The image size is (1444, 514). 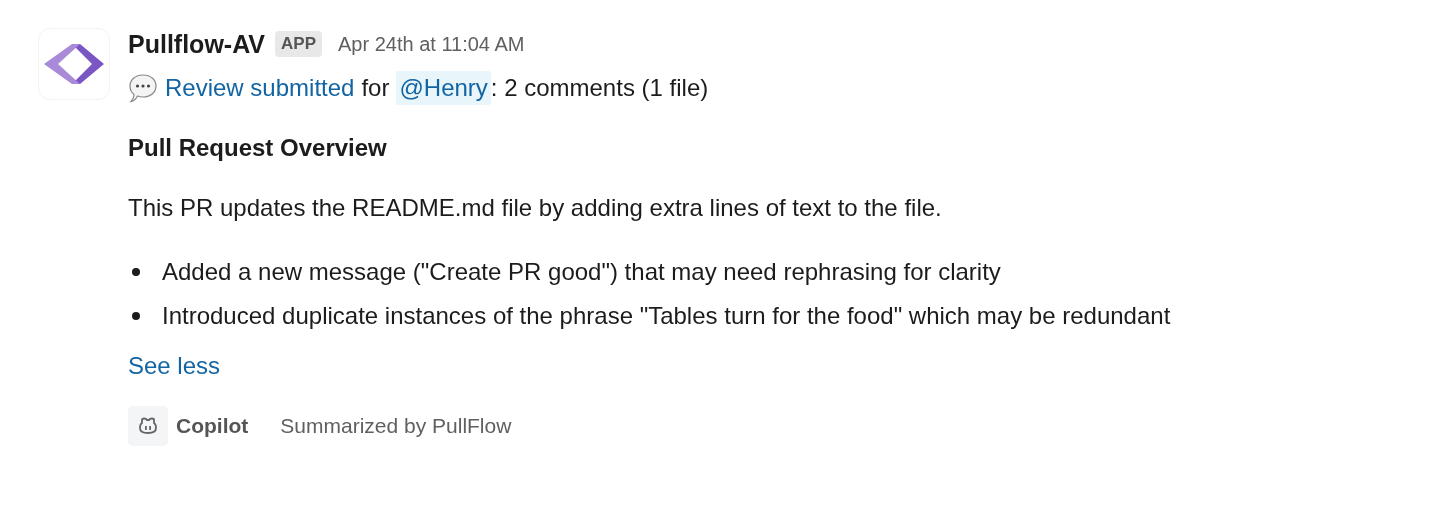 What do you see at coordinates (143, 88) in the screenshot?
I see `speech-bubble-icon` at bounding box center [143, 88].